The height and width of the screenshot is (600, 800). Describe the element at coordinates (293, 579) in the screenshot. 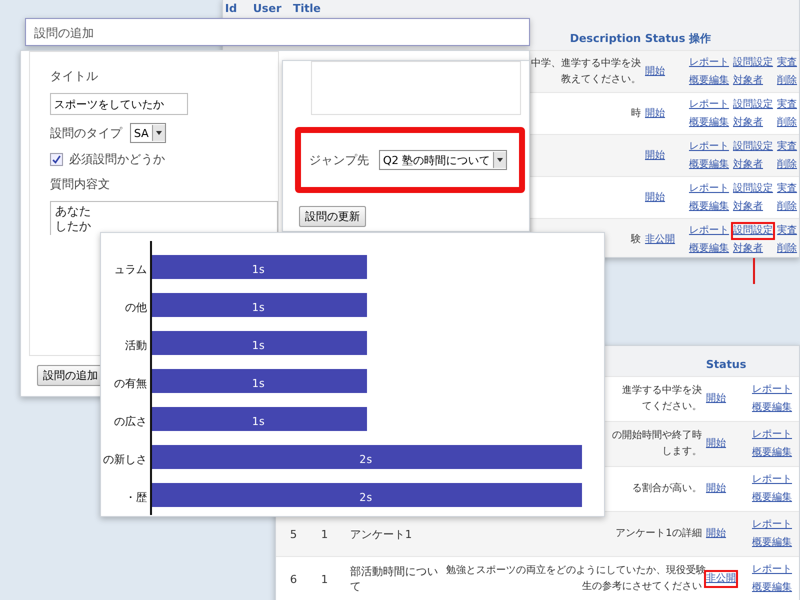

I see `id-cell-text: 6` at that location.